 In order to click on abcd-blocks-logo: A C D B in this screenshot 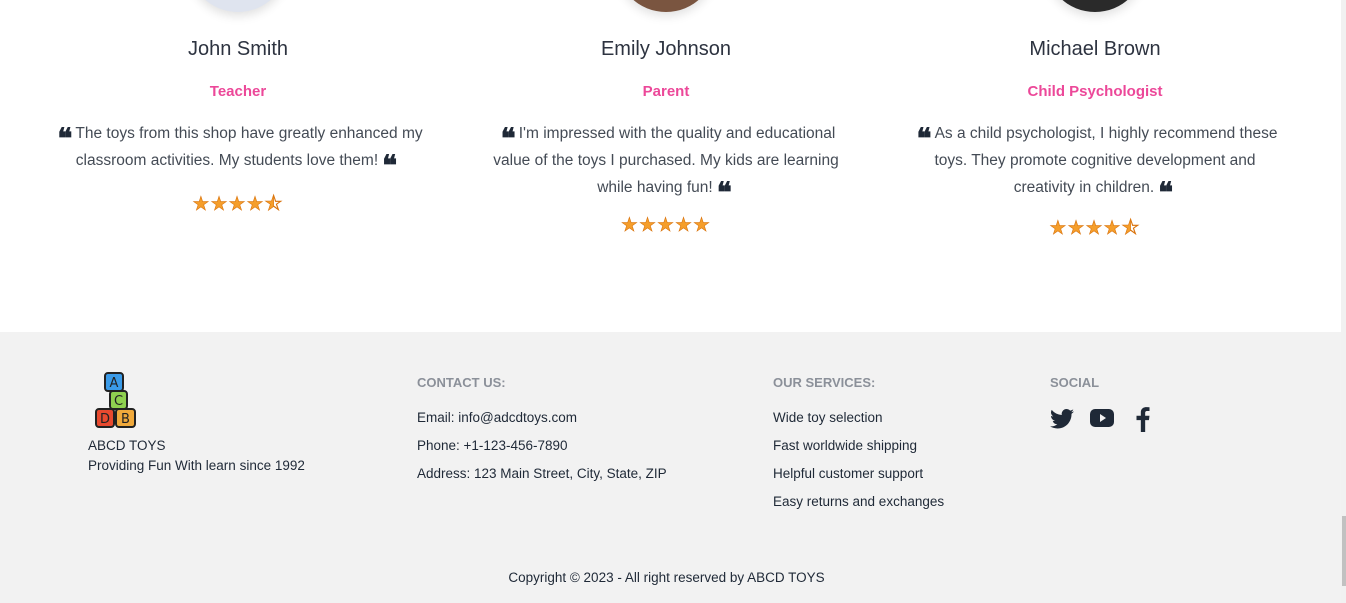, I will do `click(115, 400)`.